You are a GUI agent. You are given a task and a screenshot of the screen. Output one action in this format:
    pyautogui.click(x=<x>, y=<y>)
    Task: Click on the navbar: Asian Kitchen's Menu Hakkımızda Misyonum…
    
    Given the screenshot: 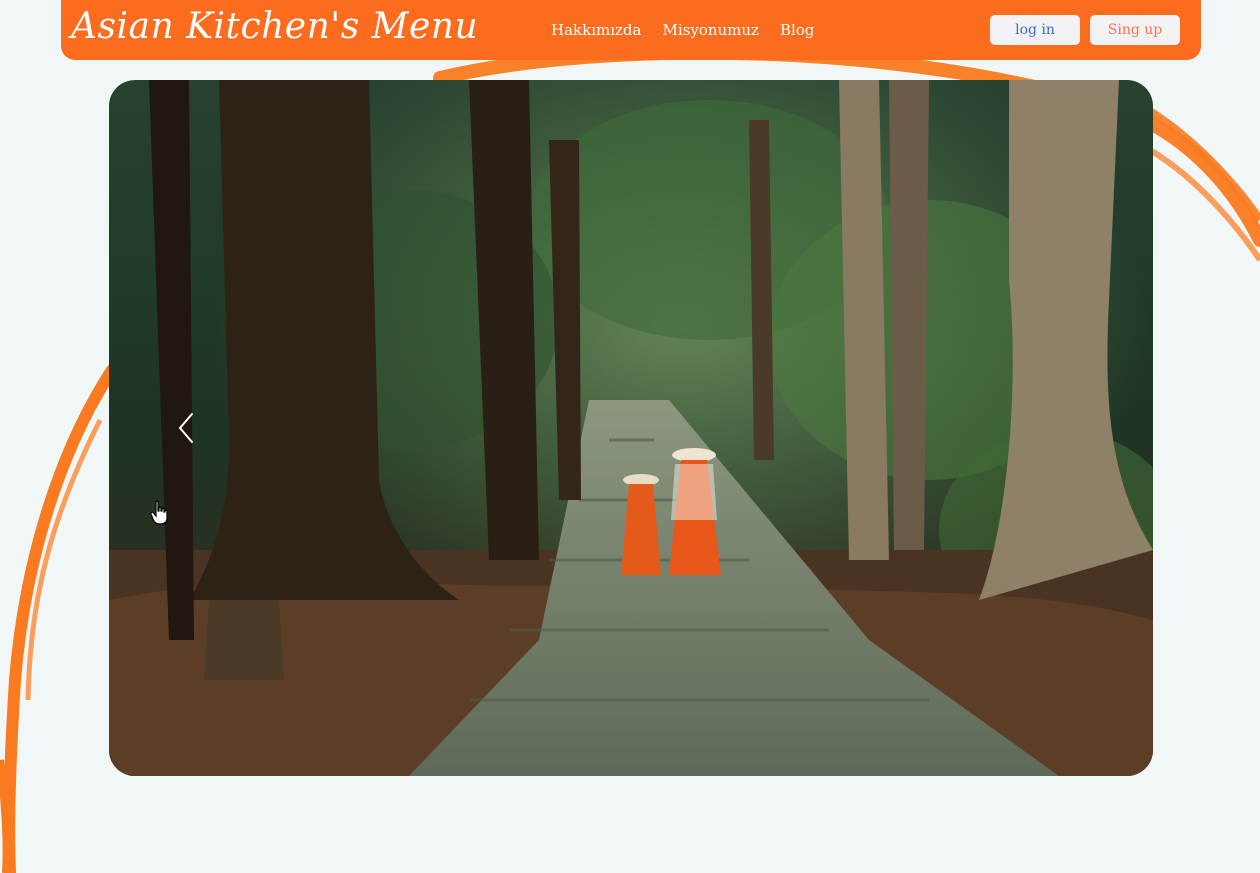 What is the action you would take?
    pyautogui.click(x=631, y=30)
    